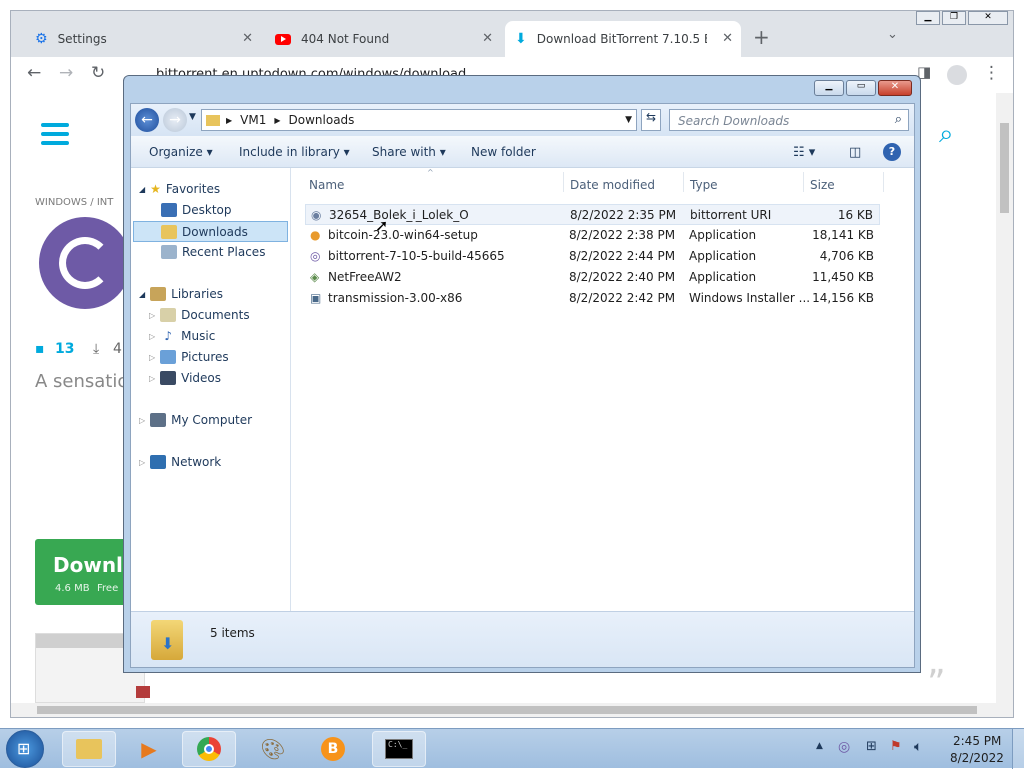 This screenshot has height=769, width=1024. What do you see at coordinates (253, 120) in the screenshot?
I see `breadcrumb-vm1: VM1` at bounding box center [253, 120].